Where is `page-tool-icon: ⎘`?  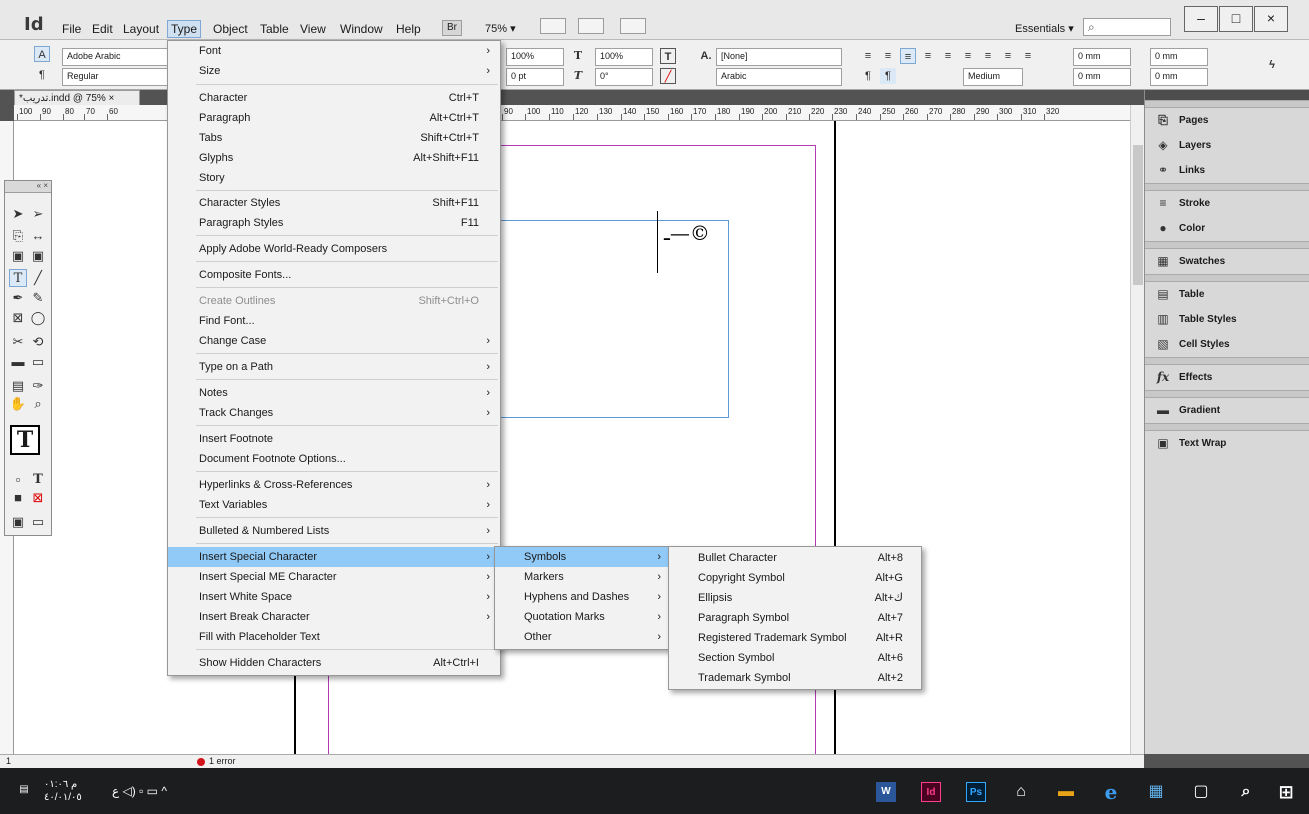
page-tool-icon: ⎘ is located at coordinates (18, 236).